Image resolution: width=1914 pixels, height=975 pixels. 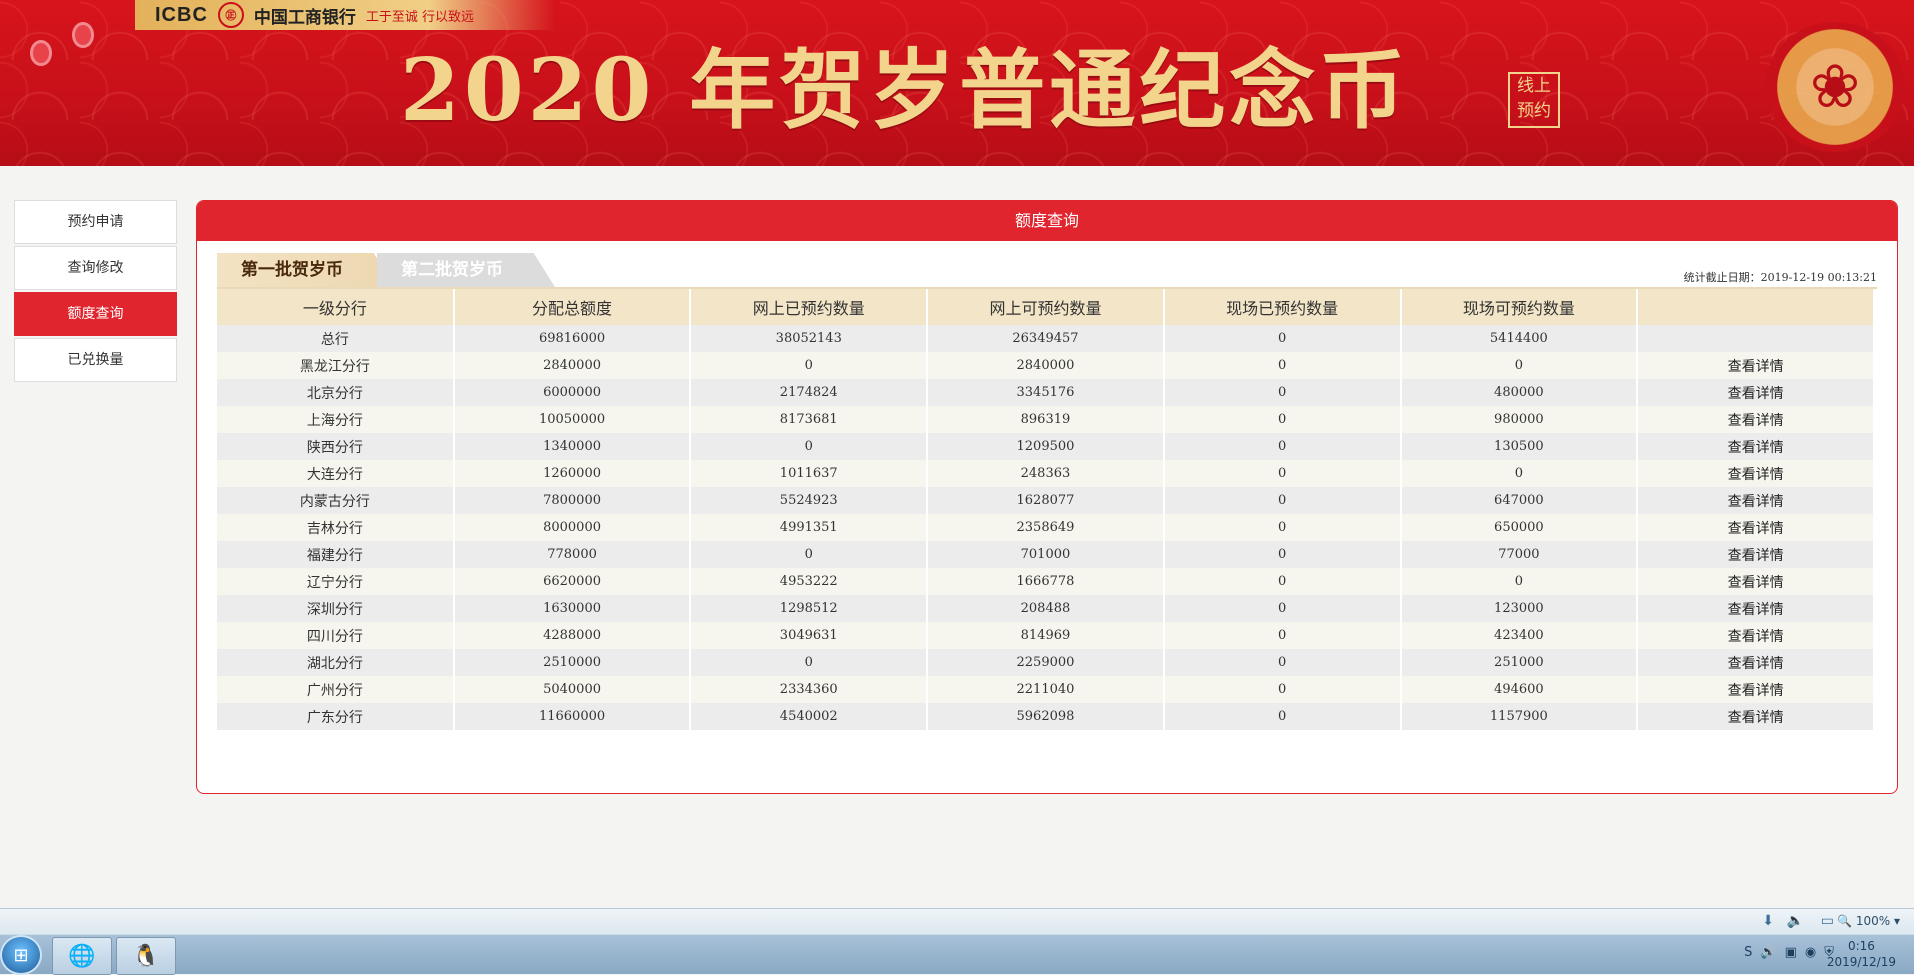 What do you see at coordinates (95, 314) in the screenshot?
I see `sidebar-item-quota-query: 额度查询` at bounding box center [95, 314].